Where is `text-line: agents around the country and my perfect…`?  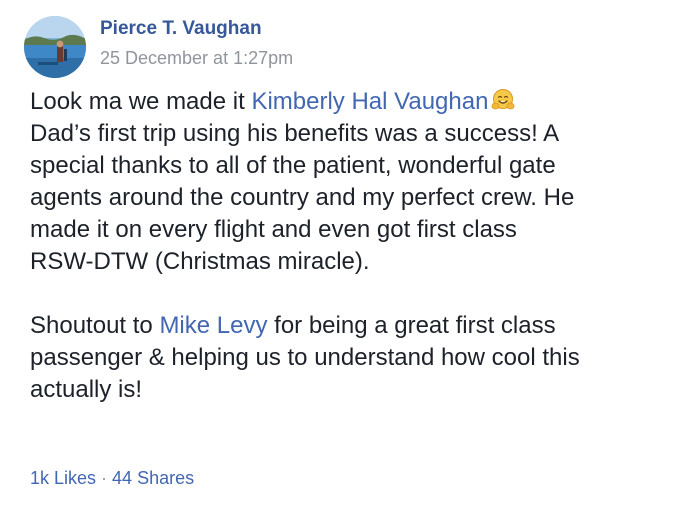
text-line: agents around the country and my perfect… is located at coordinates (302, 197).